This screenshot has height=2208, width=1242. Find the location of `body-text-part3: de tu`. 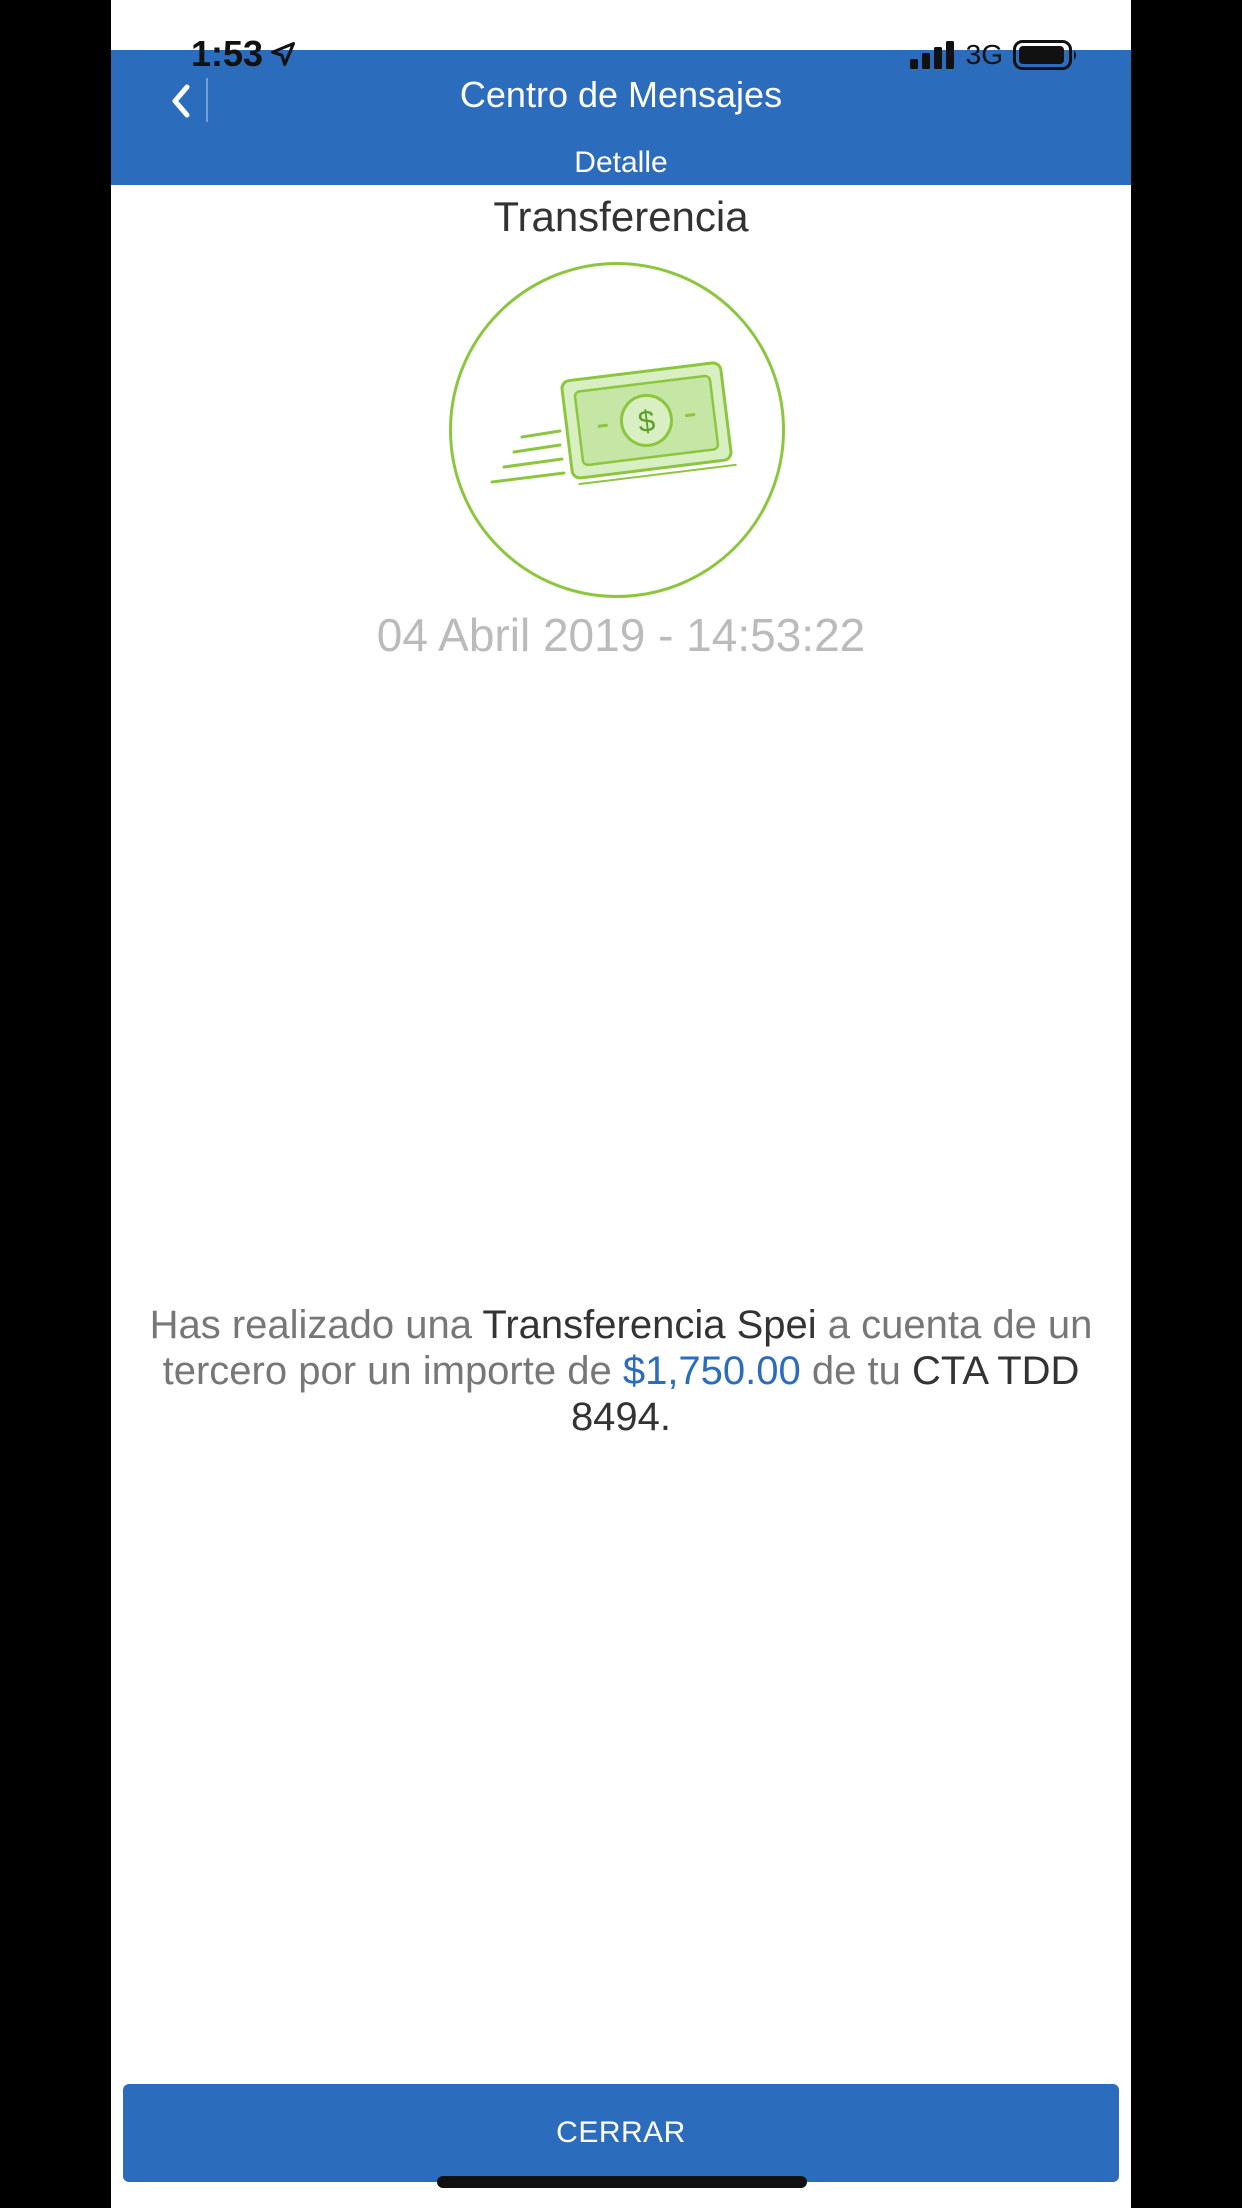

body-text-part3: de tu is located at coordinates (856, 1371).